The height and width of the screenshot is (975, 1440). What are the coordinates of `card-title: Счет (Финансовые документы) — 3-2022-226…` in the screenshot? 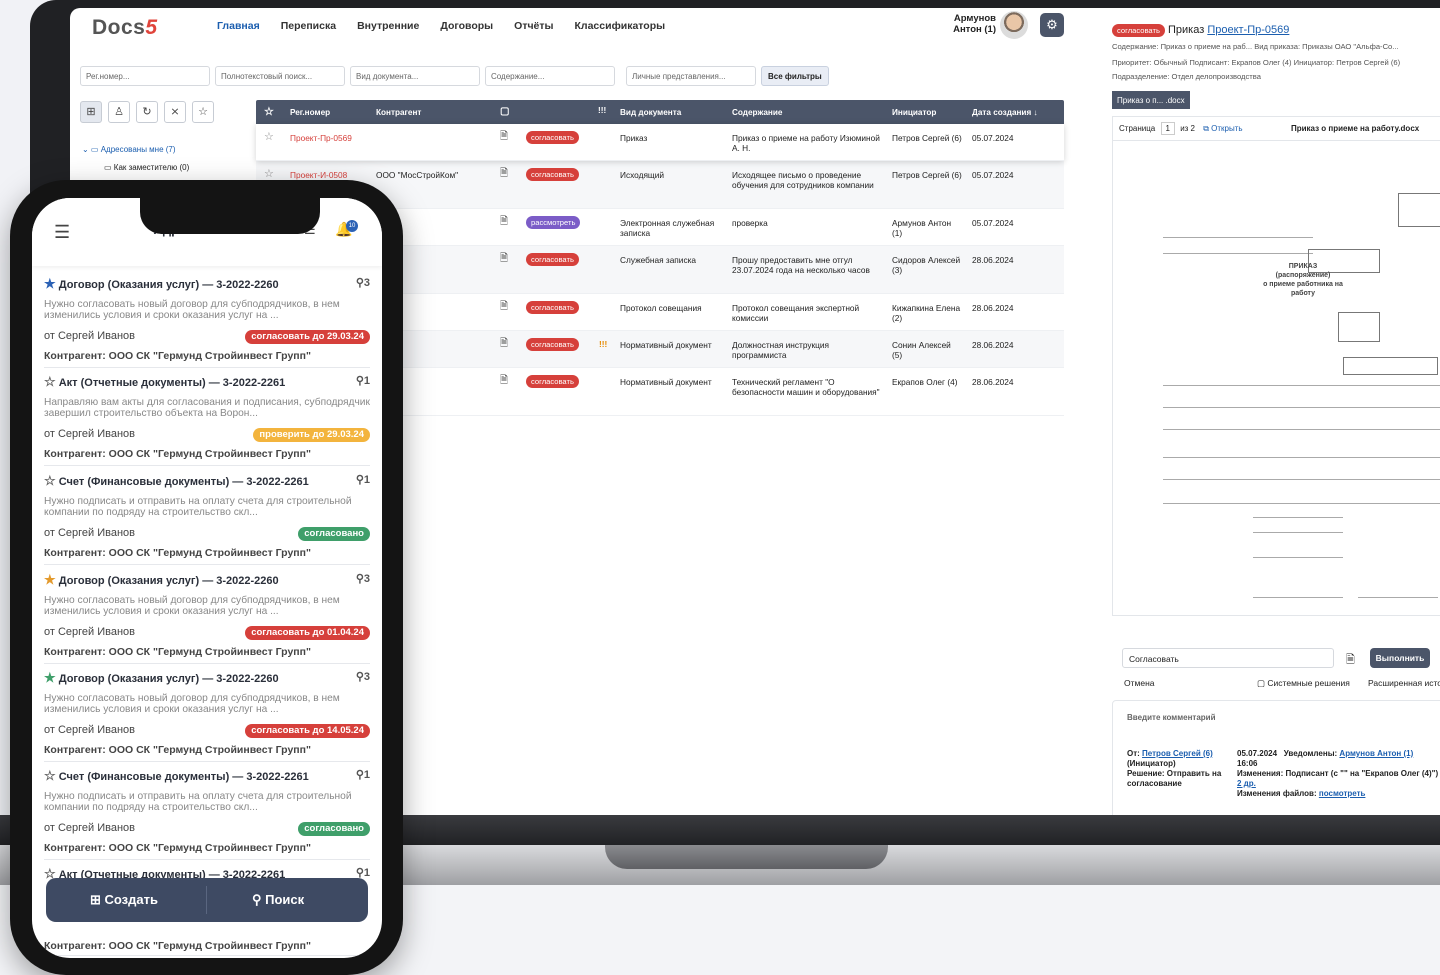 It's located at (183, 777).